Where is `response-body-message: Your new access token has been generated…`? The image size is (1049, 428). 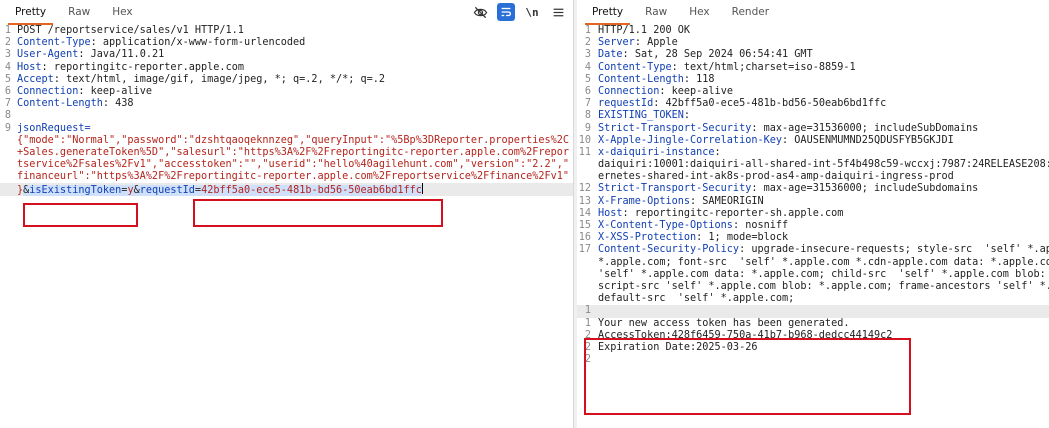 response-body-message: Your new access token has been generated… is located at coordinates (724, 323).